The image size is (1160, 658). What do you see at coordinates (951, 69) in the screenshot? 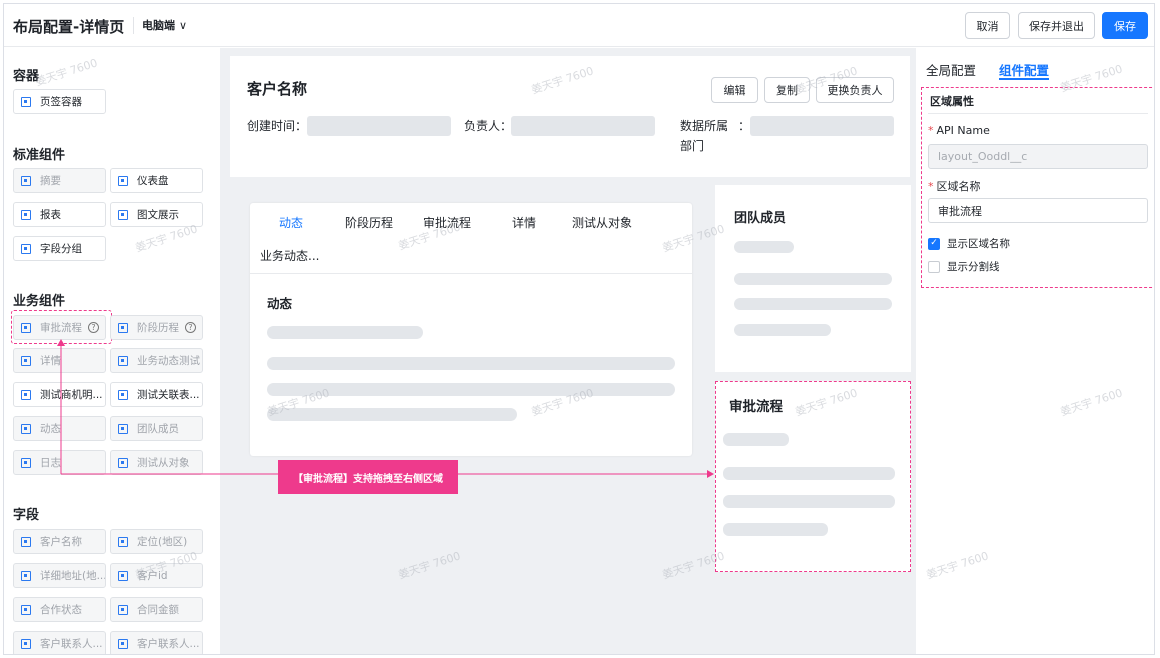
I see `tab-global-config: 全局配置` at bounding box center [951, 69].